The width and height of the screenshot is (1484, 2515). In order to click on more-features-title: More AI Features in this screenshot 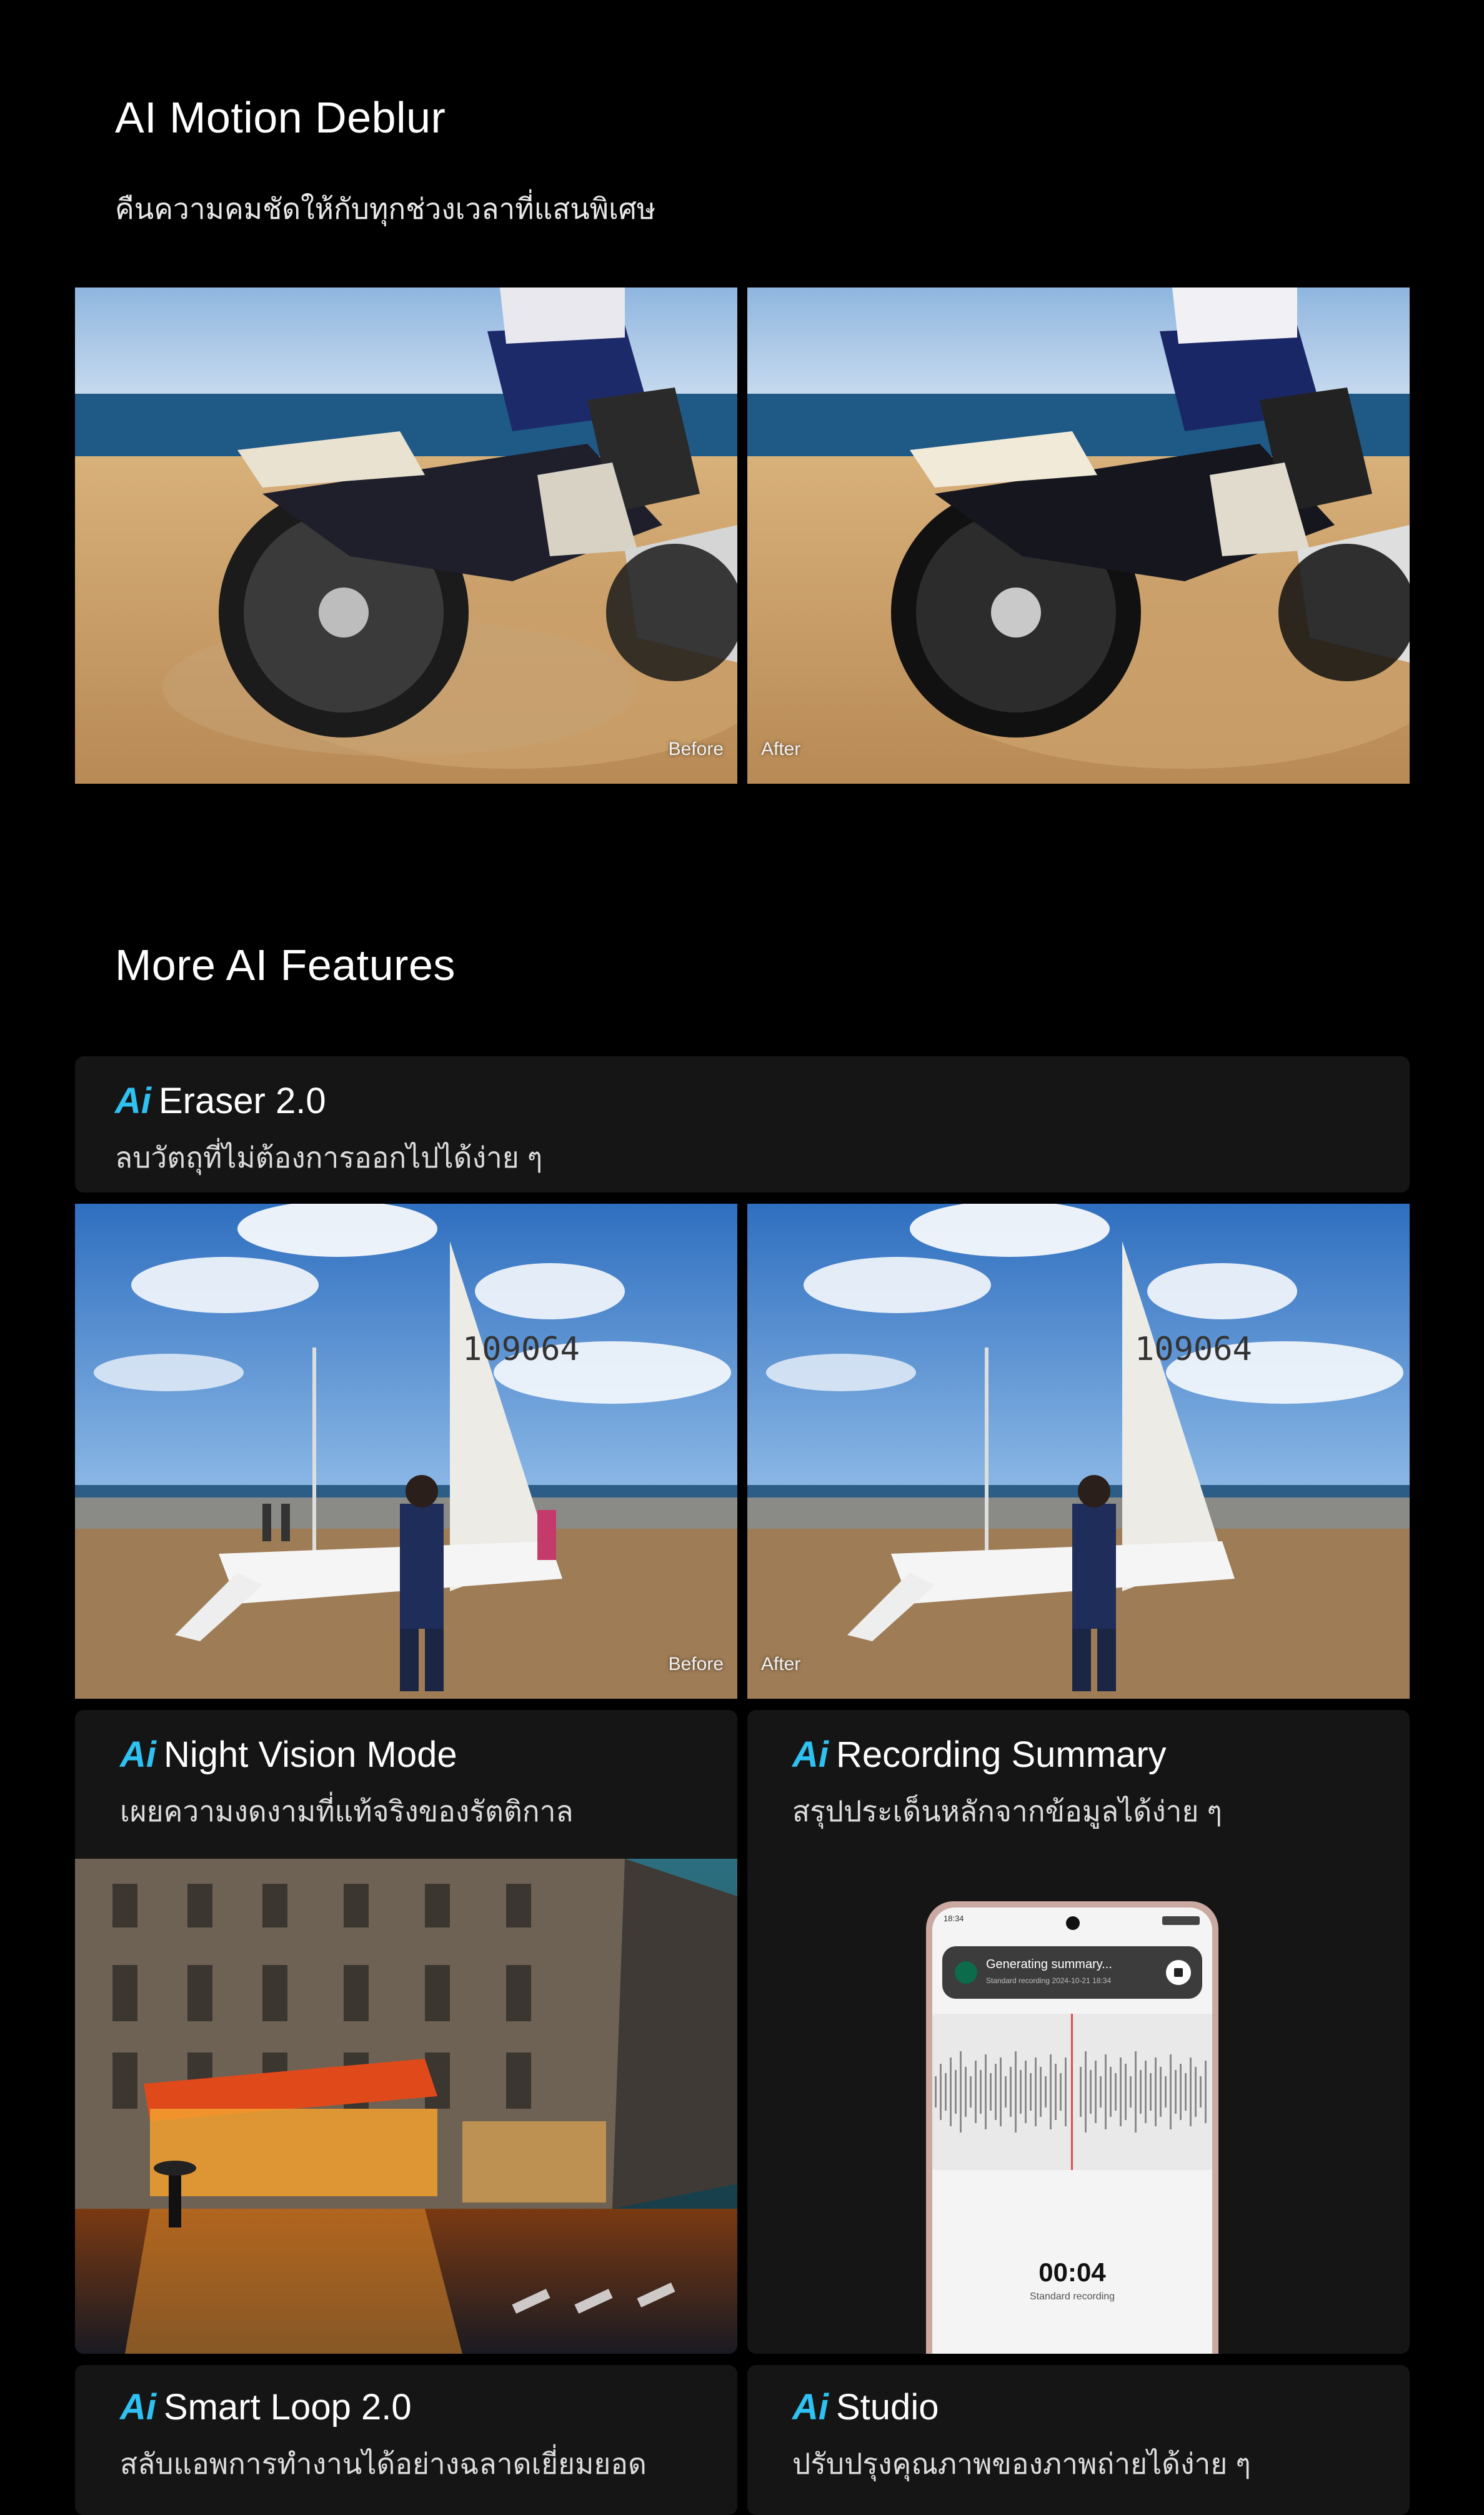, I will do `click(285, 965)`.